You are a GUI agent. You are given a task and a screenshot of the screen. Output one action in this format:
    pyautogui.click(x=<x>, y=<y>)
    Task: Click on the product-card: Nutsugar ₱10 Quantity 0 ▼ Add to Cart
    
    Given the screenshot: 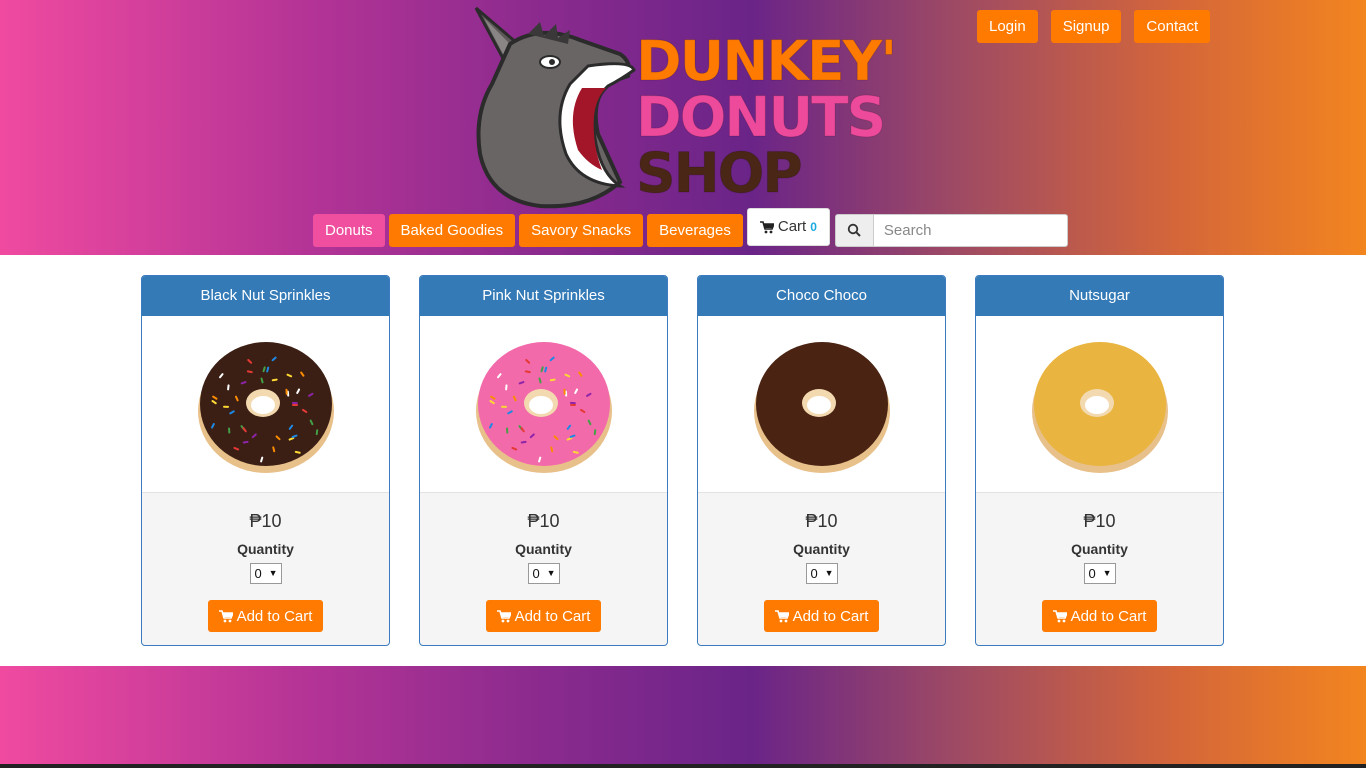 What is the action you would take?
    pyautogui.click(x=1099, y=460)
    